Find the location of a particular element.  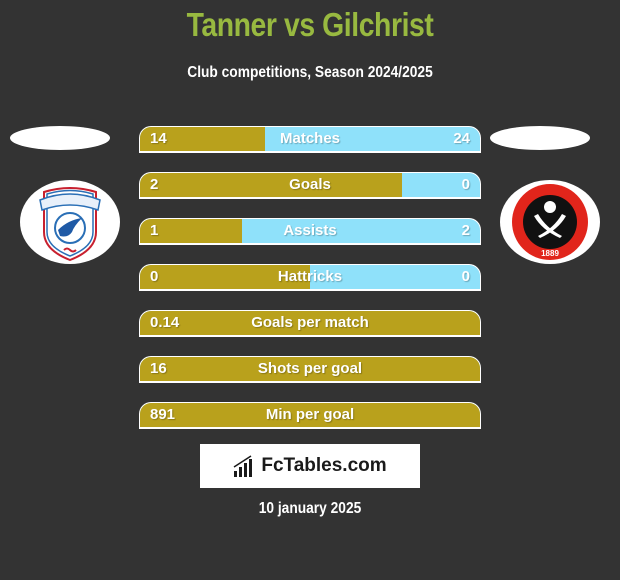

stat-row-shots-per-goal: 16 Shots per goal is located at coordinates (310, 369).